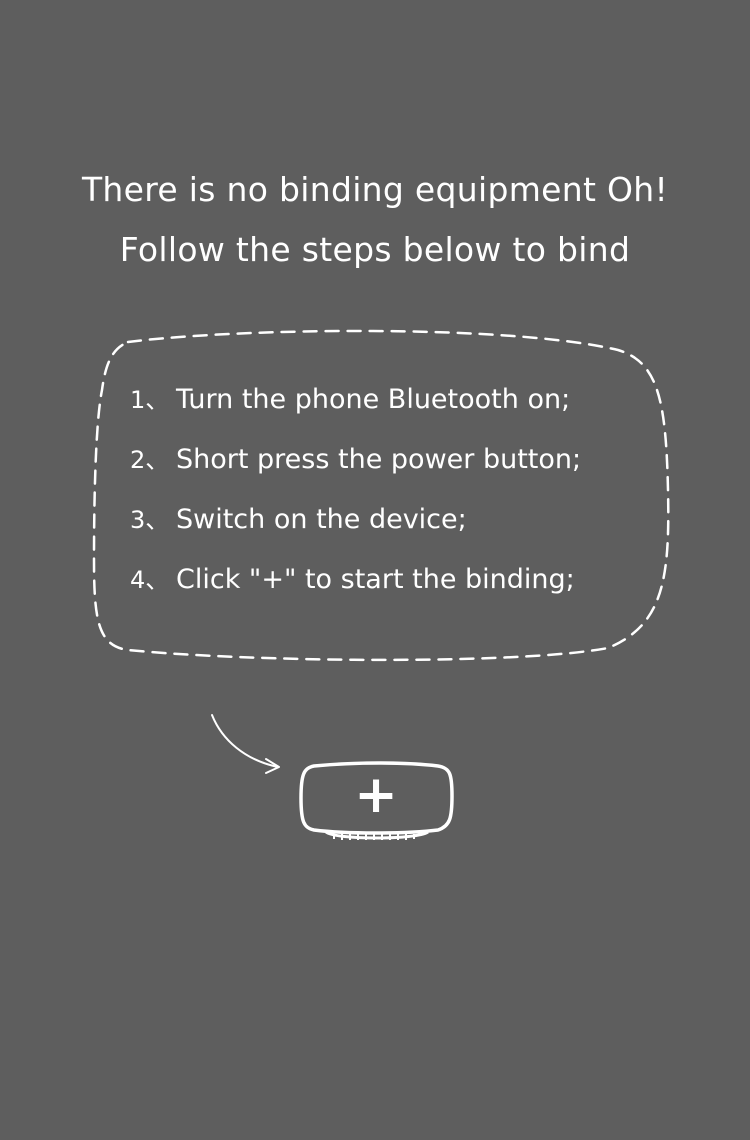  I want to click on step-text: Short press the power button;, so click(379, 459).